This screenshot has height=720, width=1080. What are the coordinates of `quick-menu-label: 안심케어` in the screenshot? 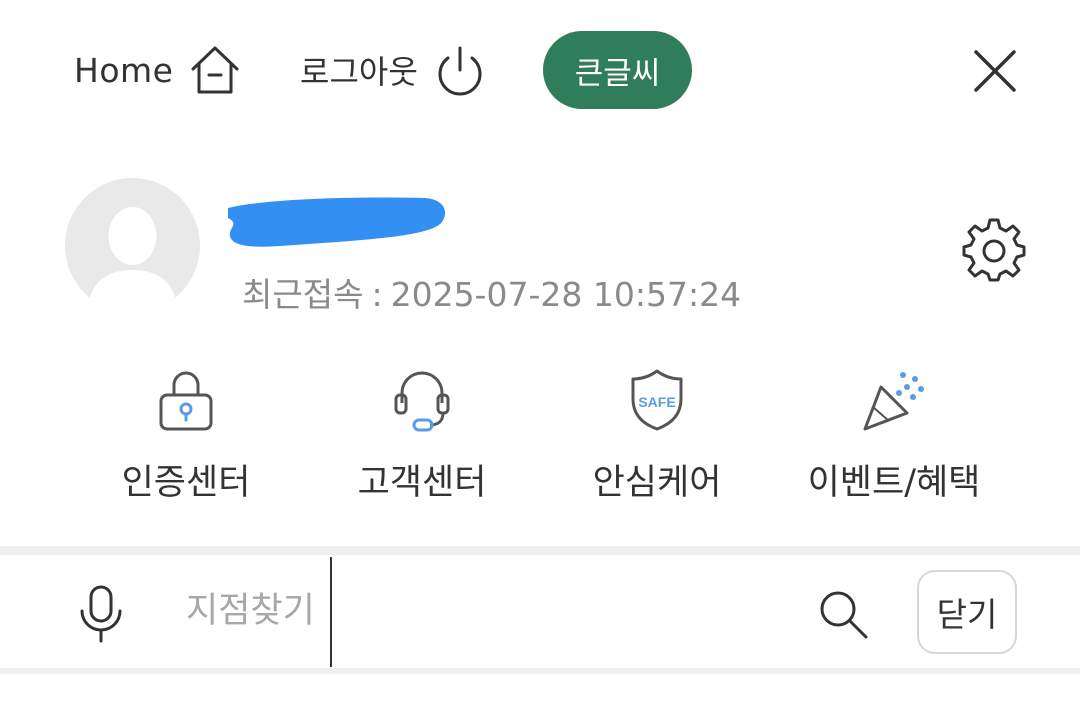 It's located at (657, 483).